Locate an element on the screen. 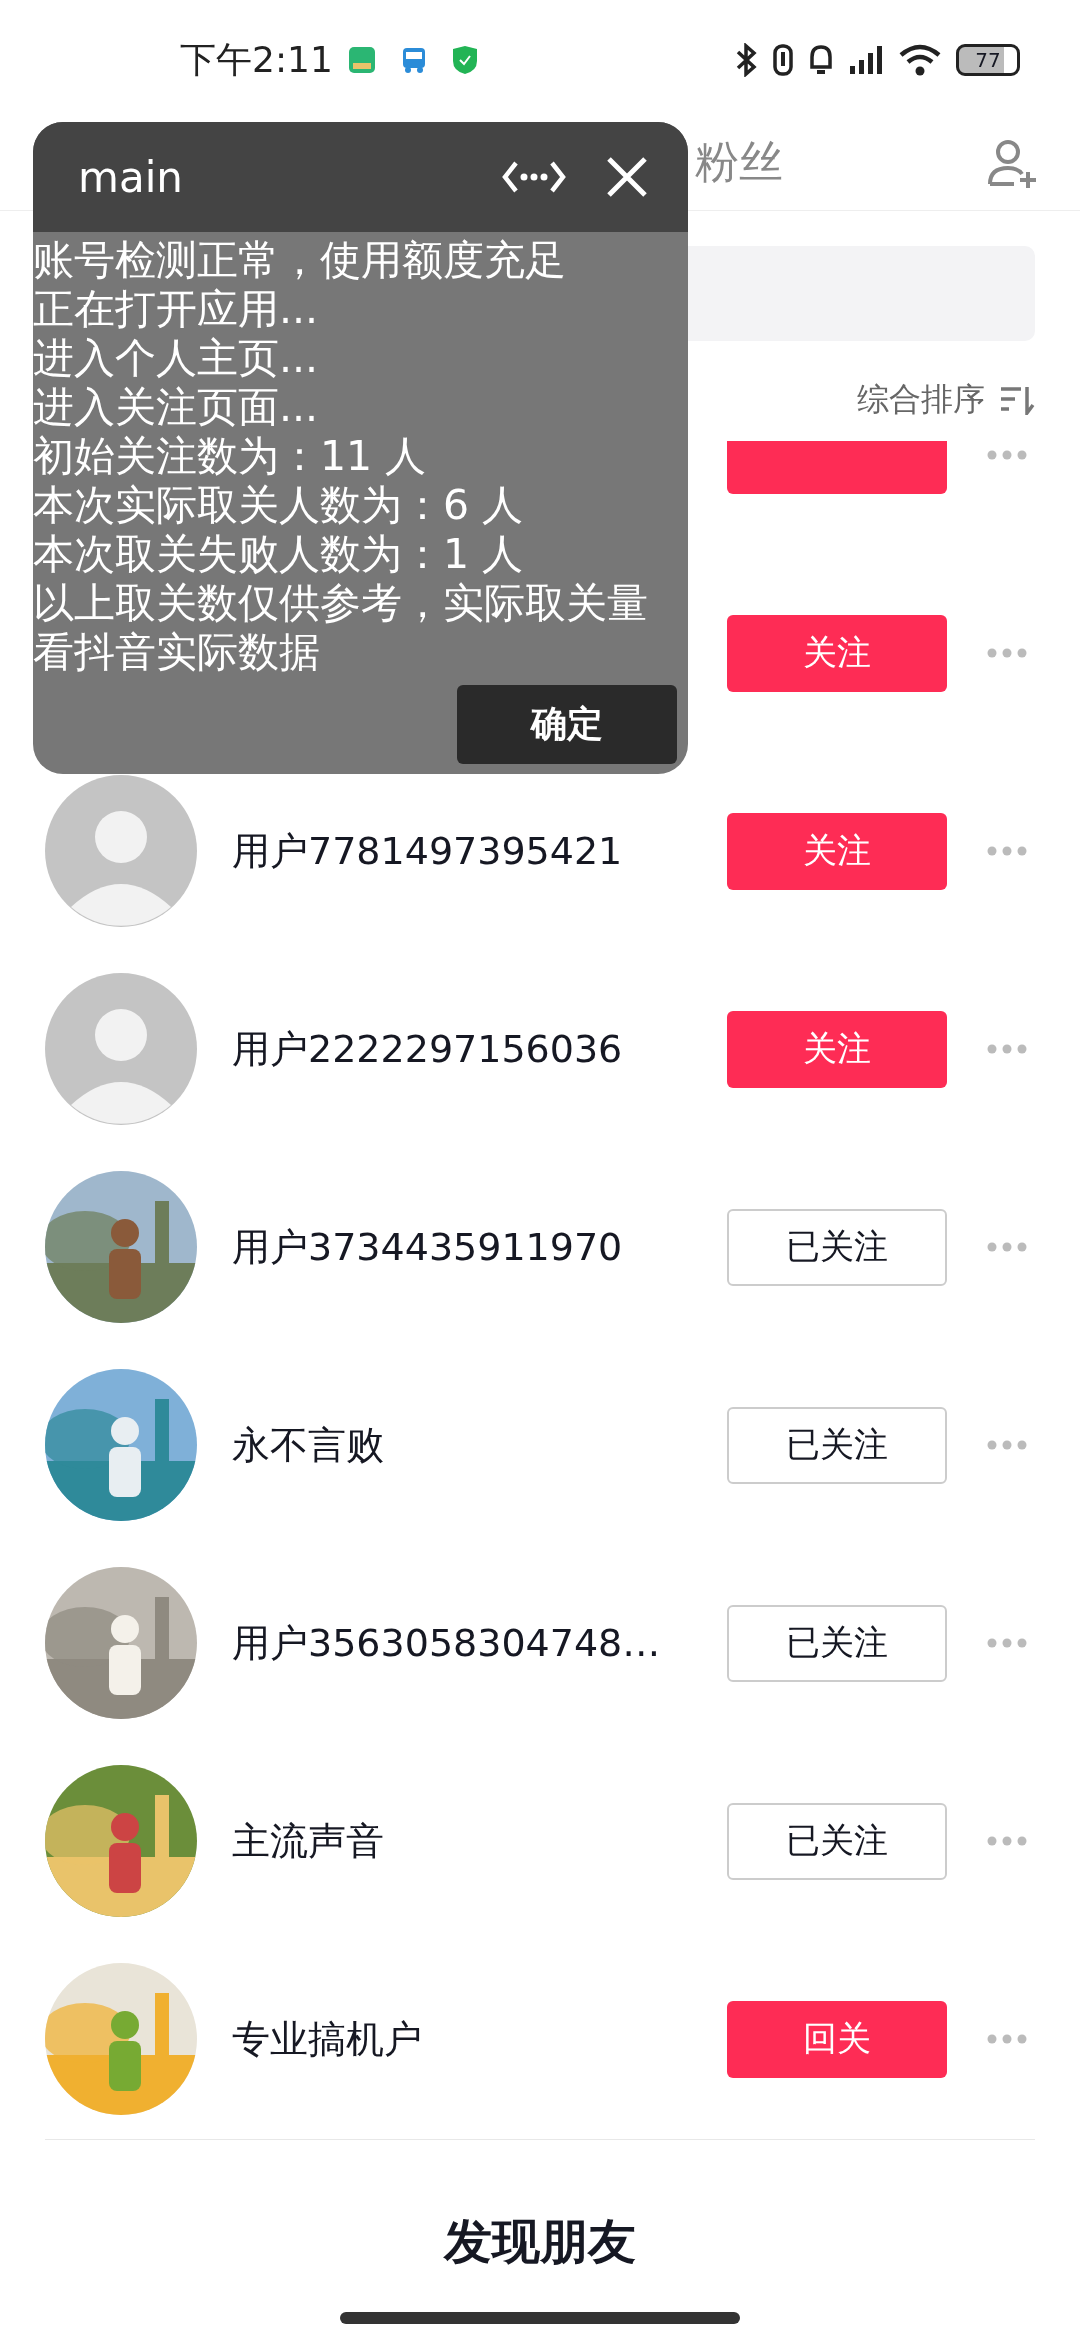 This screenshot has height=2340, width=1080. log-line: 账号检测正常，使用额度充足 is located at coordinates (300, 260).